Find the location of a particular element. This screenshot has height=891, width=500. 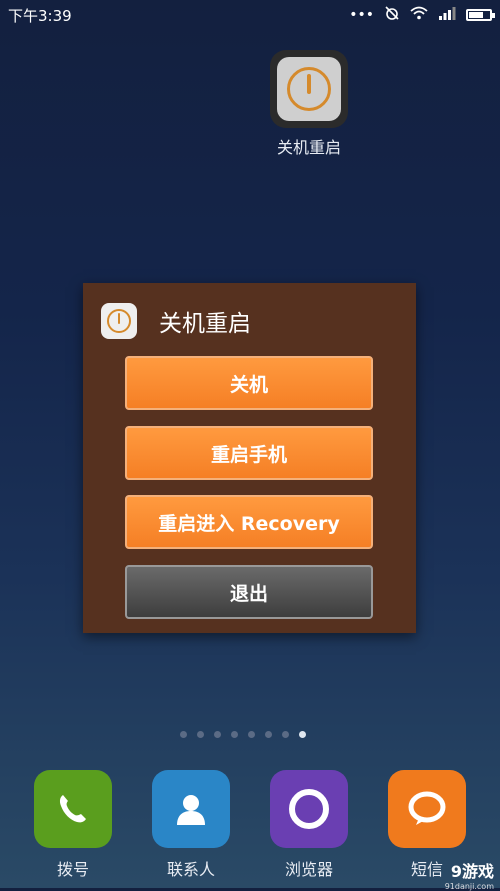

dialog-title: 关机重启 is located at coordinates (205, 324).